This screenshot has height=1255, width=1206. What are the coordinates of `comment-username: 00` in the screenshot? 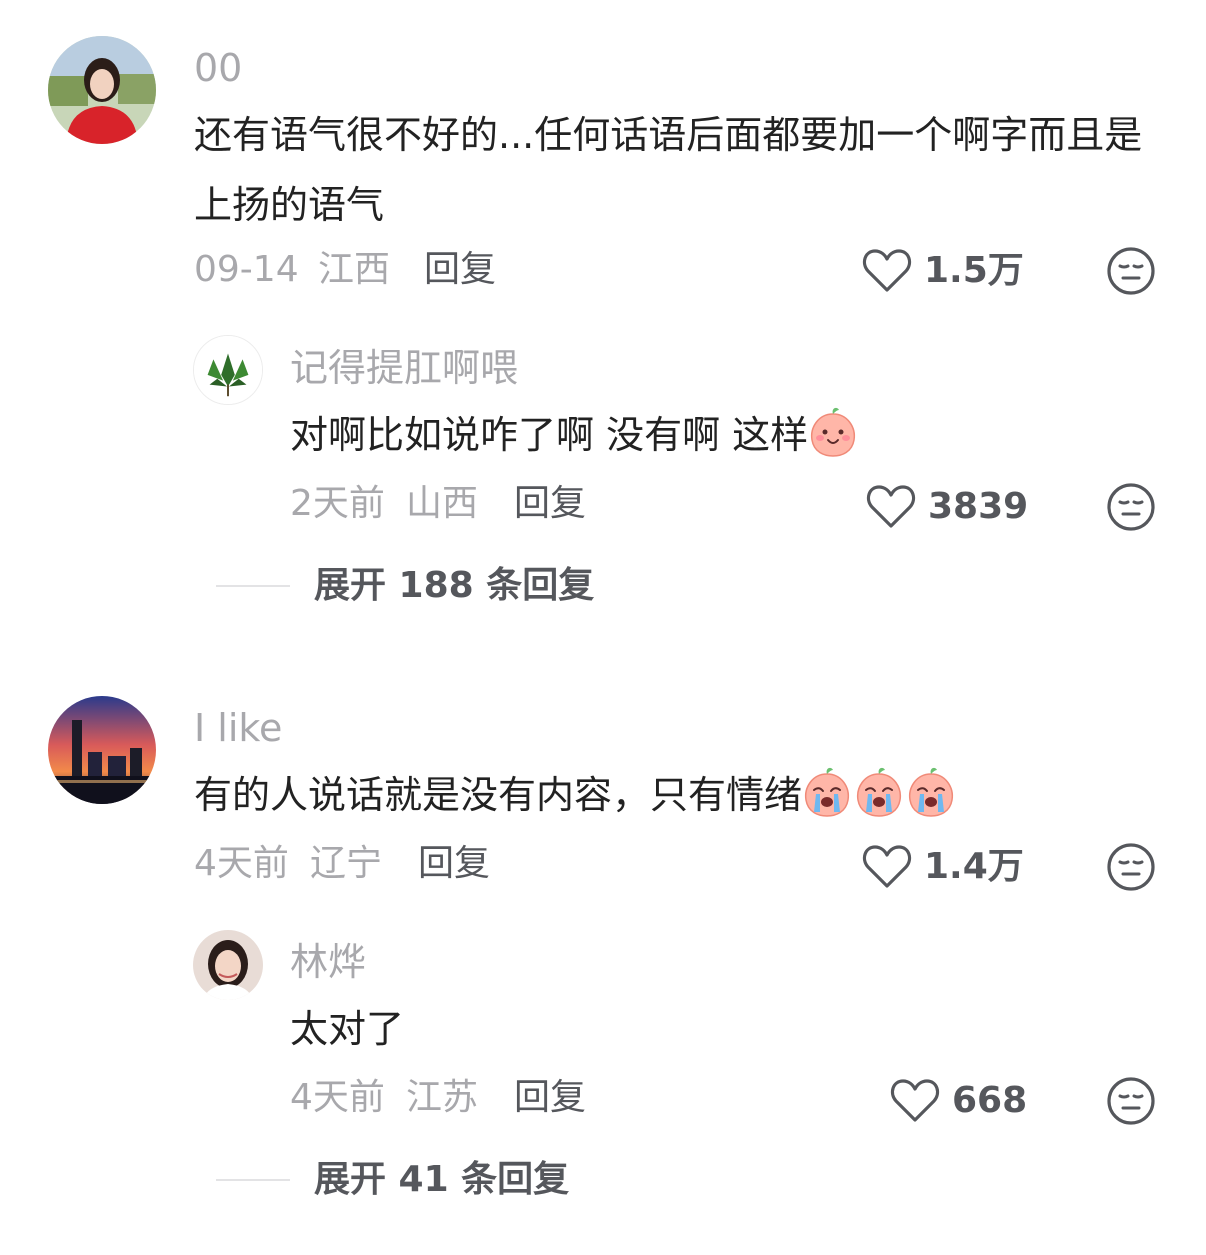 It's located at (218, 68).